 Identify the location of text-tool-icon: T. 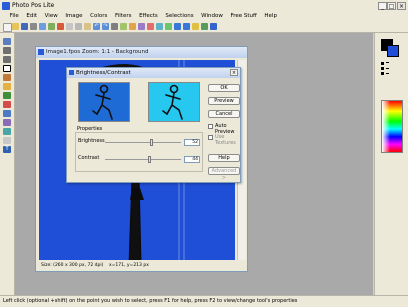
(7, 149).